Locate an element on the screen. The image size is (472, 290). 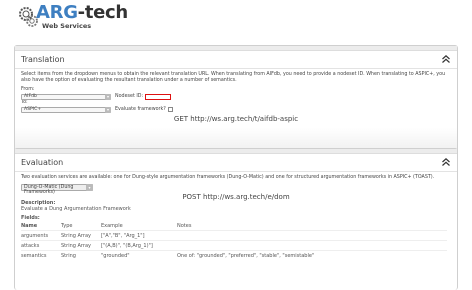
description-text: Evaluate a Dung Argumentation Framework is located at coordinates (76, 209).